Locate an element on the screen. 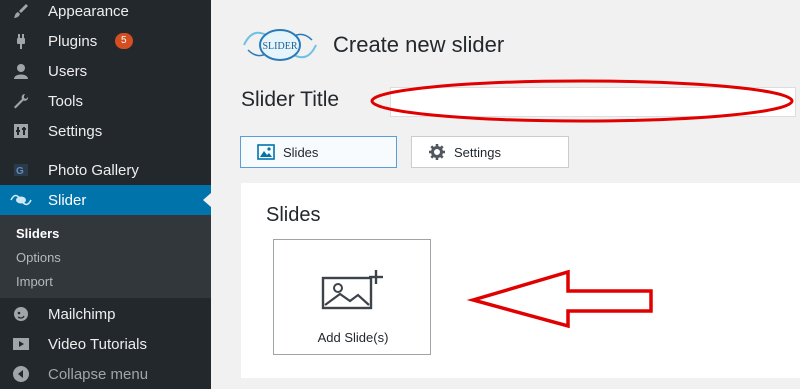 This screenshot has width=800, height=389. slider-logo: SLIDER is located at coordinates (280, 45).